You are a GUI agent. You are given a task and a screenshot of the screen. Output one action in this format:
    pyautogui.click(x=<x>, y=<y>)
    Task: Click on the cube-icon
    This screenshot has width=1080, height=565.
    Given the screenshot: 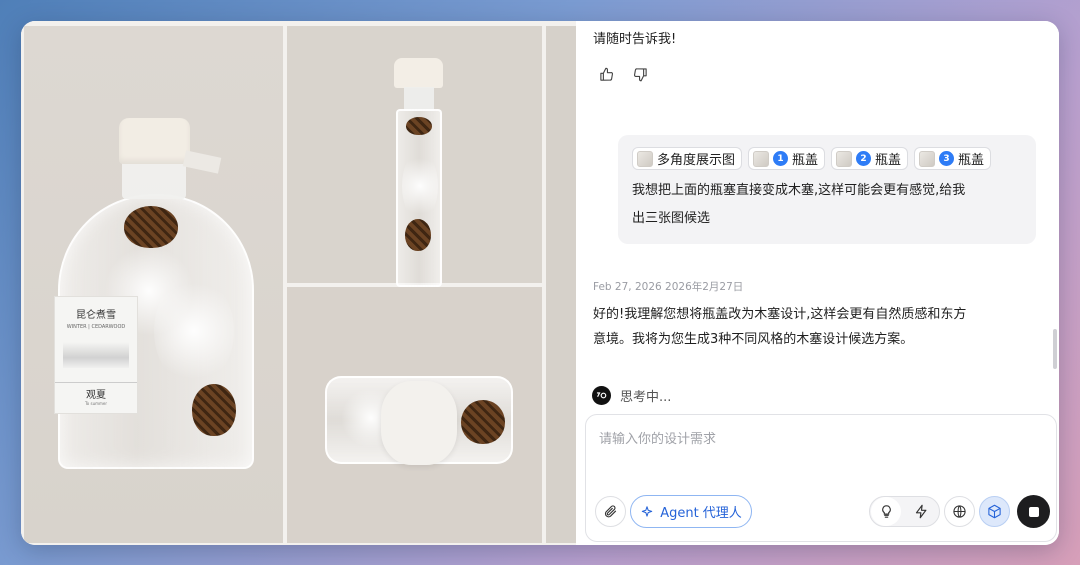 What is the action you would take?
    pyautogui.click(x=994, y=511)
    